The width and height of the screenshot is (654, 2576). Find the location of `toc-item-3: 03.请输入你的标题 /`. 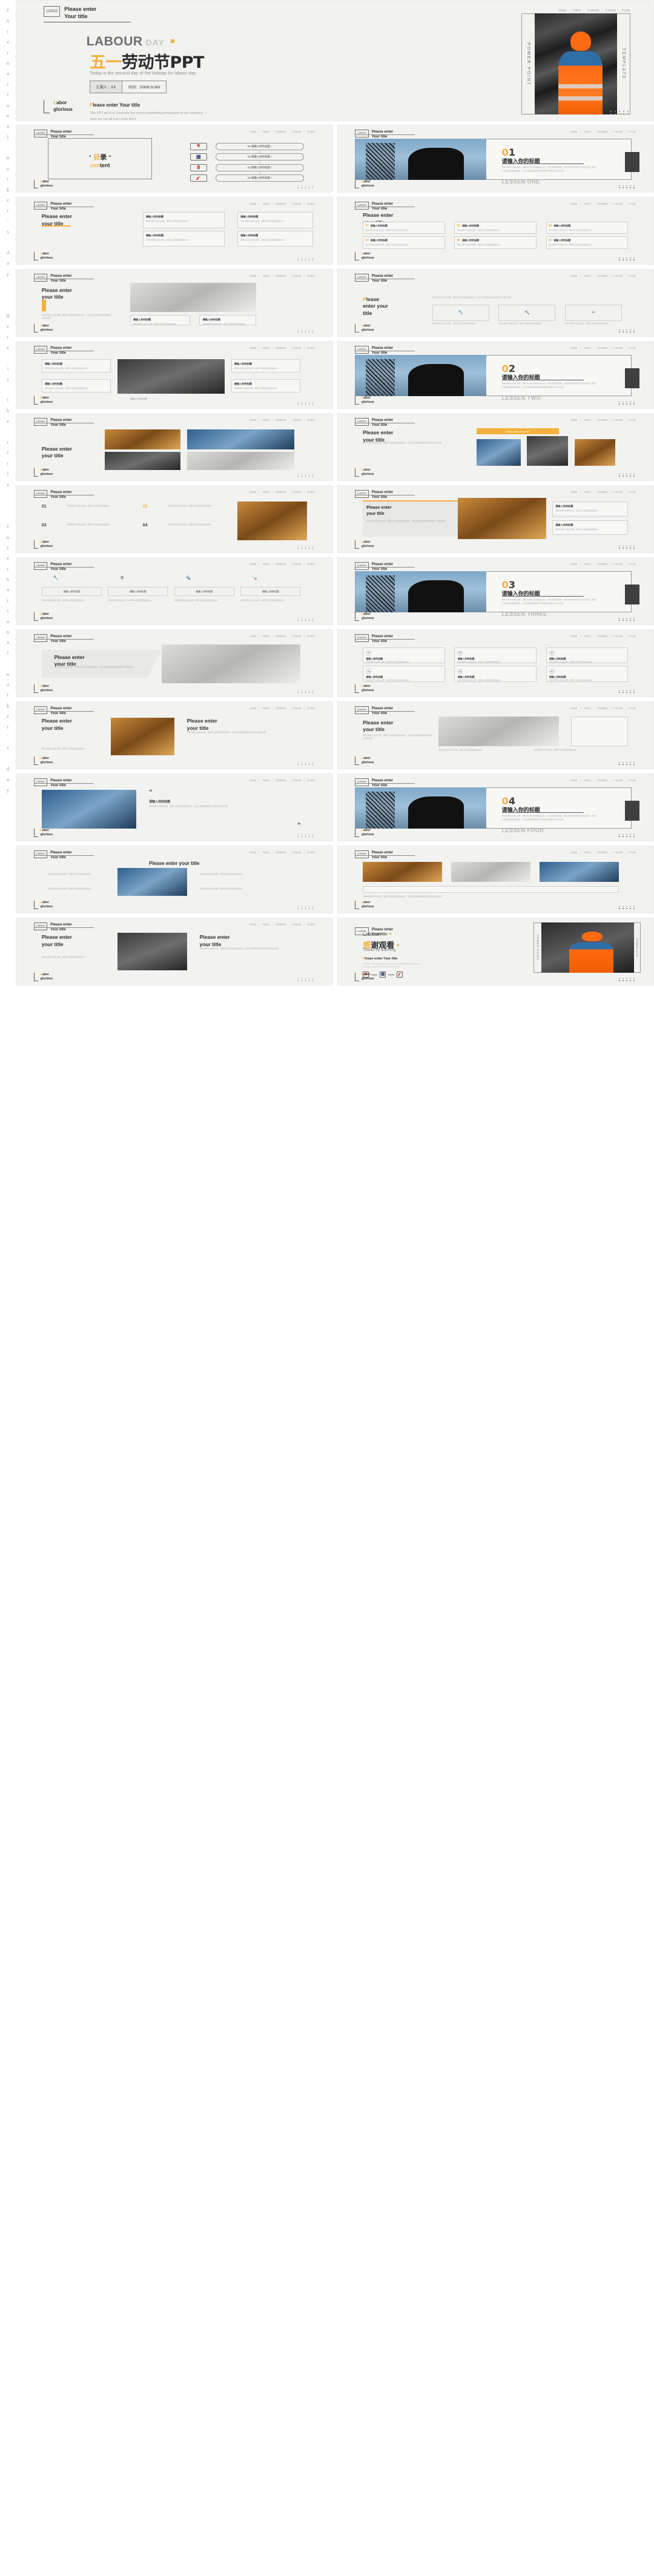

toc-item-3: 03.请输入你的标题 / is located at coordinates (259, 167).